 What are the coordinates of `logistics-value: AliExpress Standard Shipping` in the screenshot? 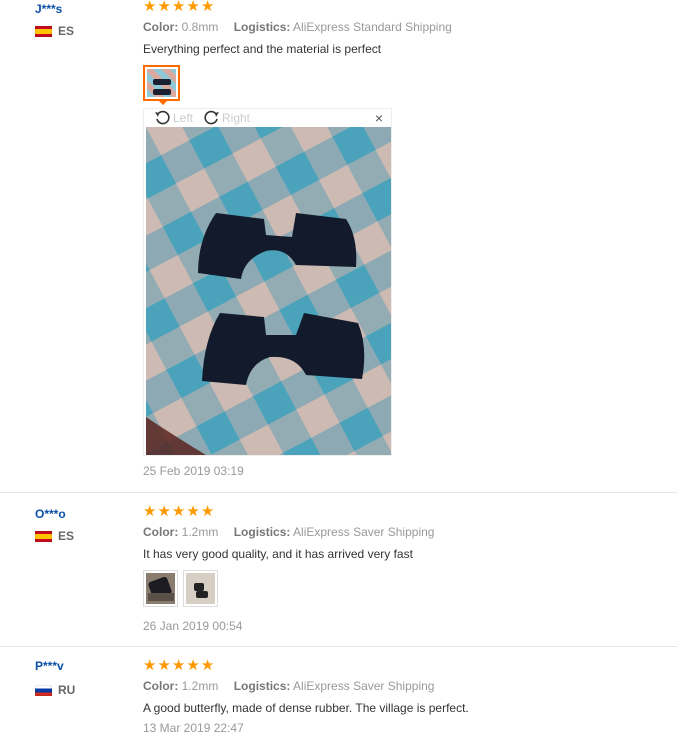 It's located at (372, 27).